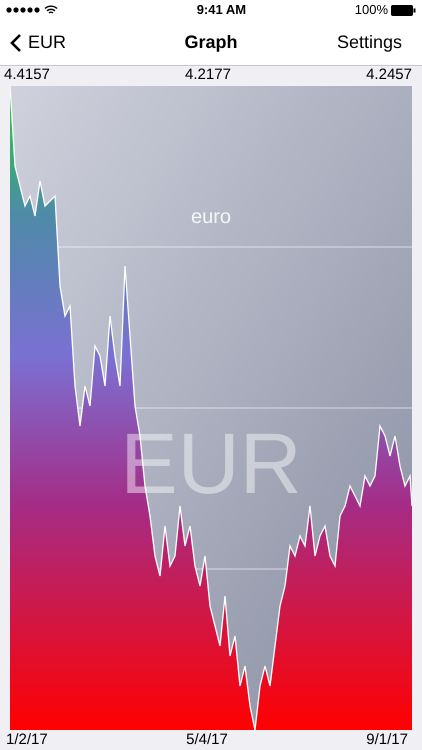 The width and height of the screenshot is (422, 750). I want to click on signal-icon, so click(23, 10).